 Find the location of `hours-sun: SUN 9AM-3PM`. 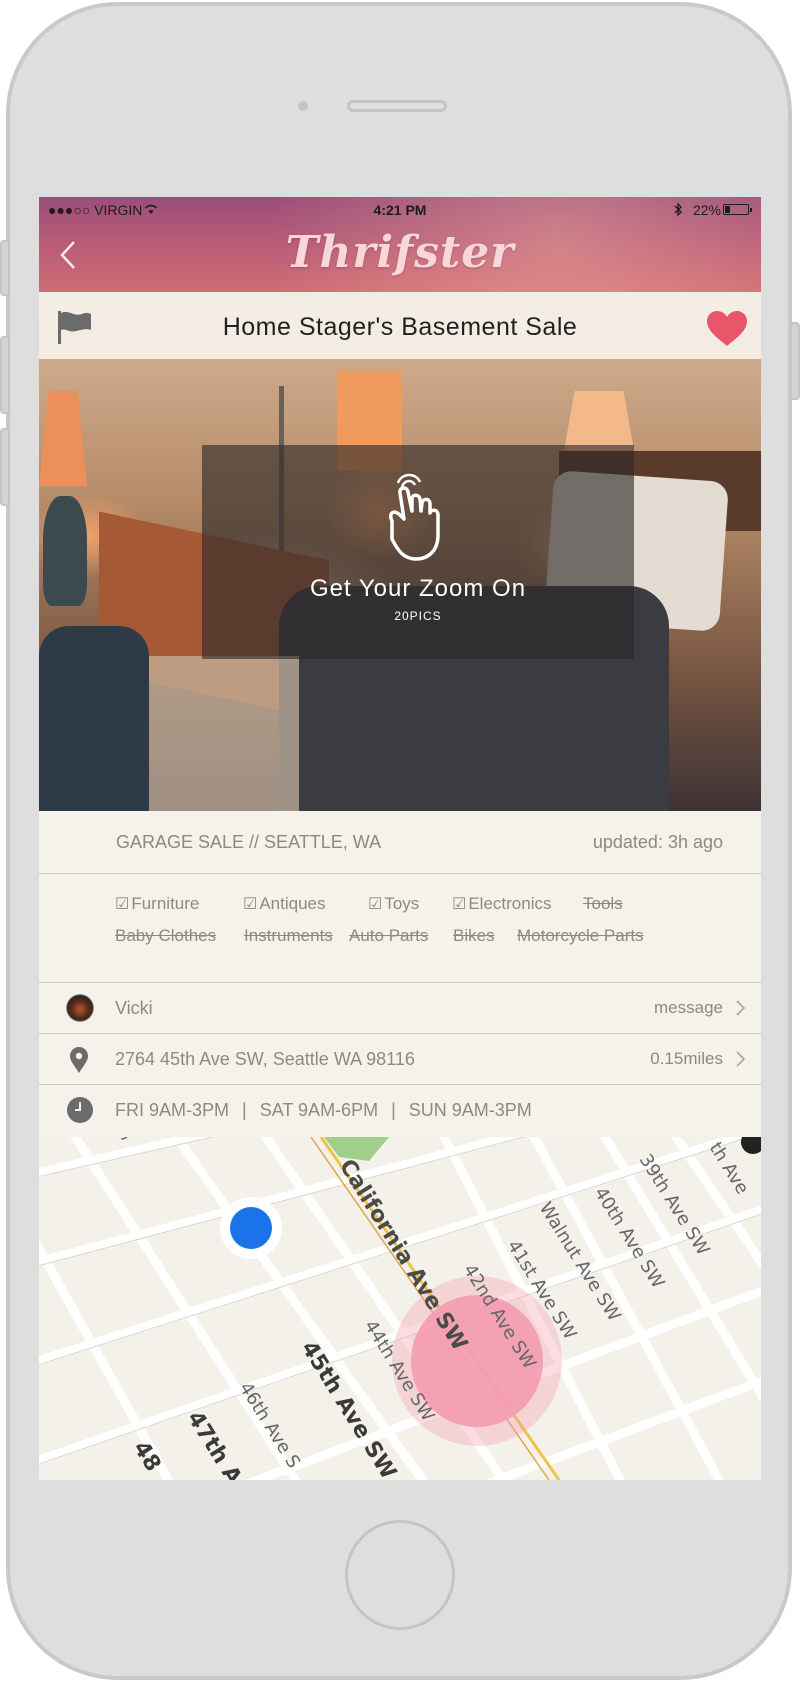

hours-sun: SUN 9AM-3PM is located at coordinates (470, 1110).